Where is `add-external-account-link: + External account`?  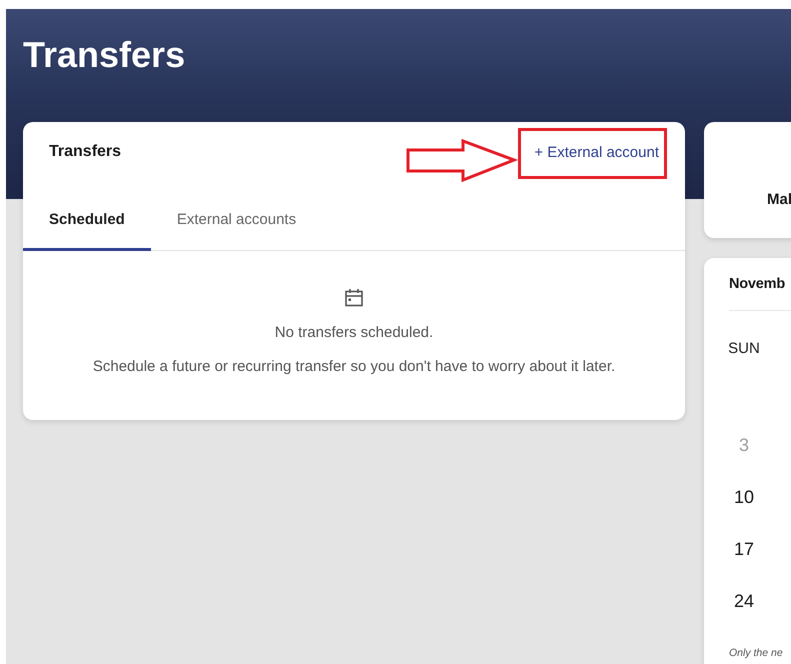 add-external-account-link: + External account is located at coordinates (596, 152).